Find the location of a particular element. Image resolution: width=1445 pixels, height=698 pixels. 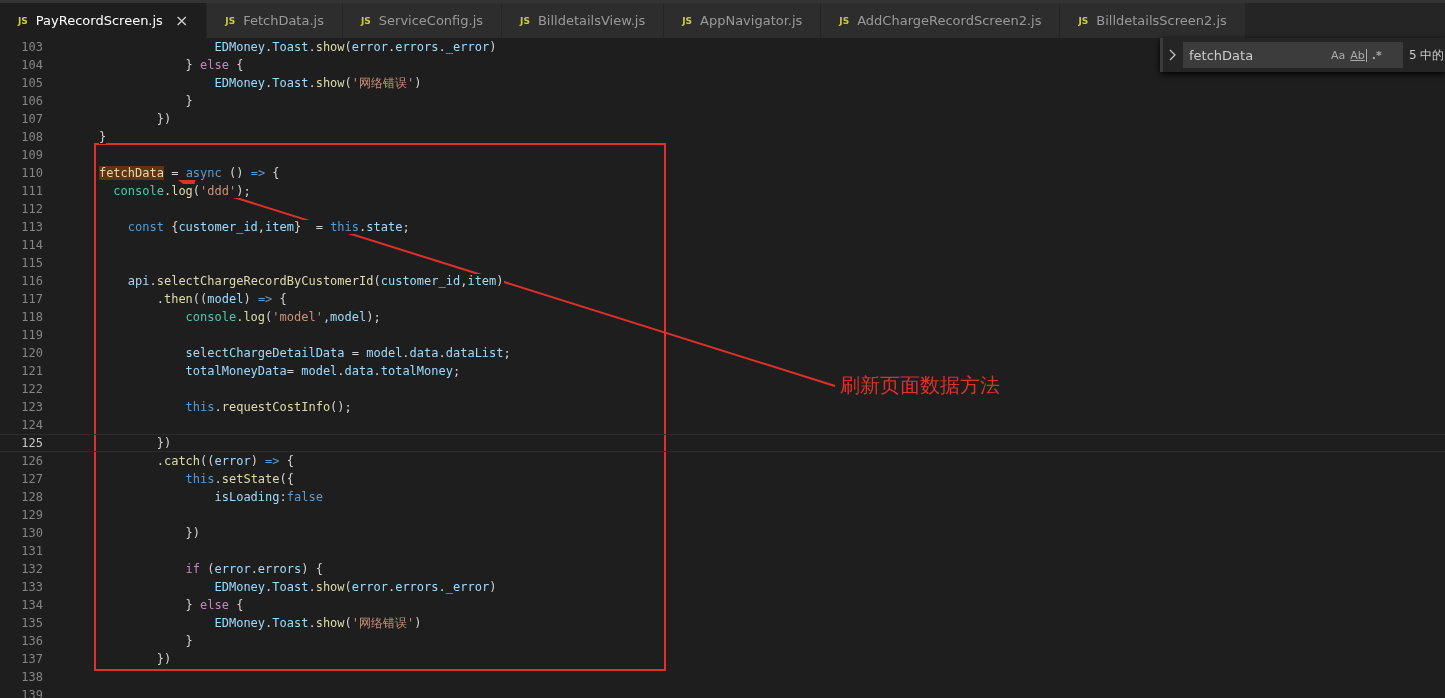

editor-tab: JS AppNavigator.js is located at coordinates (743, 20).